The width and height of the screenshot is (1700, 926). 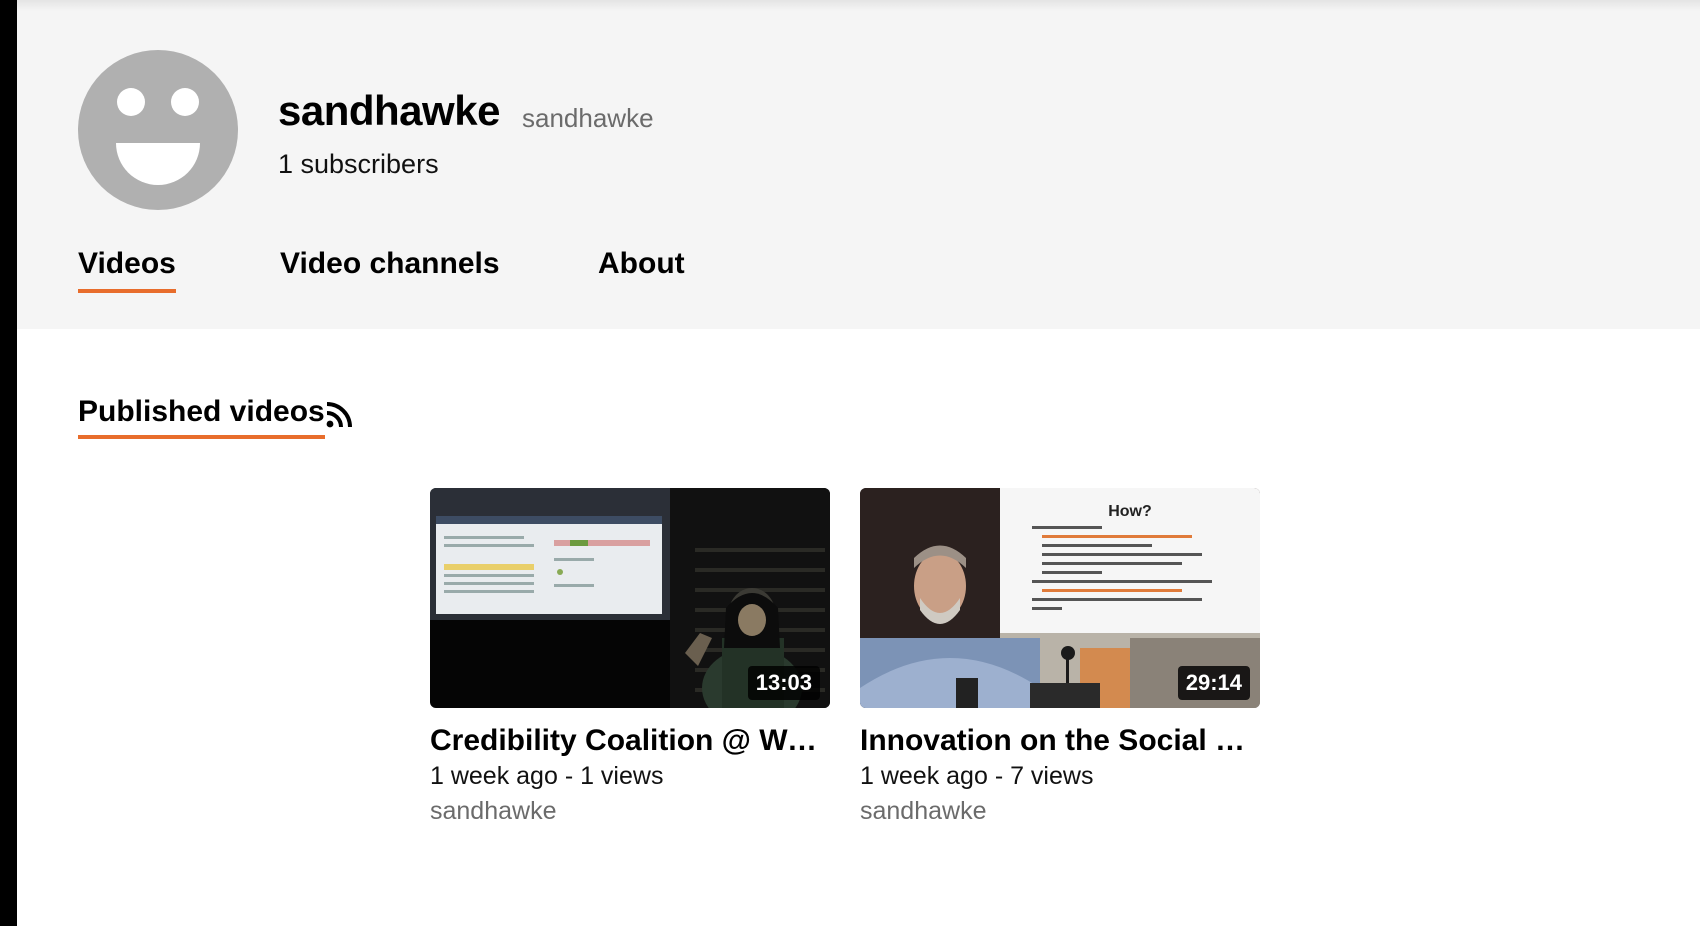 I want to click on avatar, so click(x=158, y=130).